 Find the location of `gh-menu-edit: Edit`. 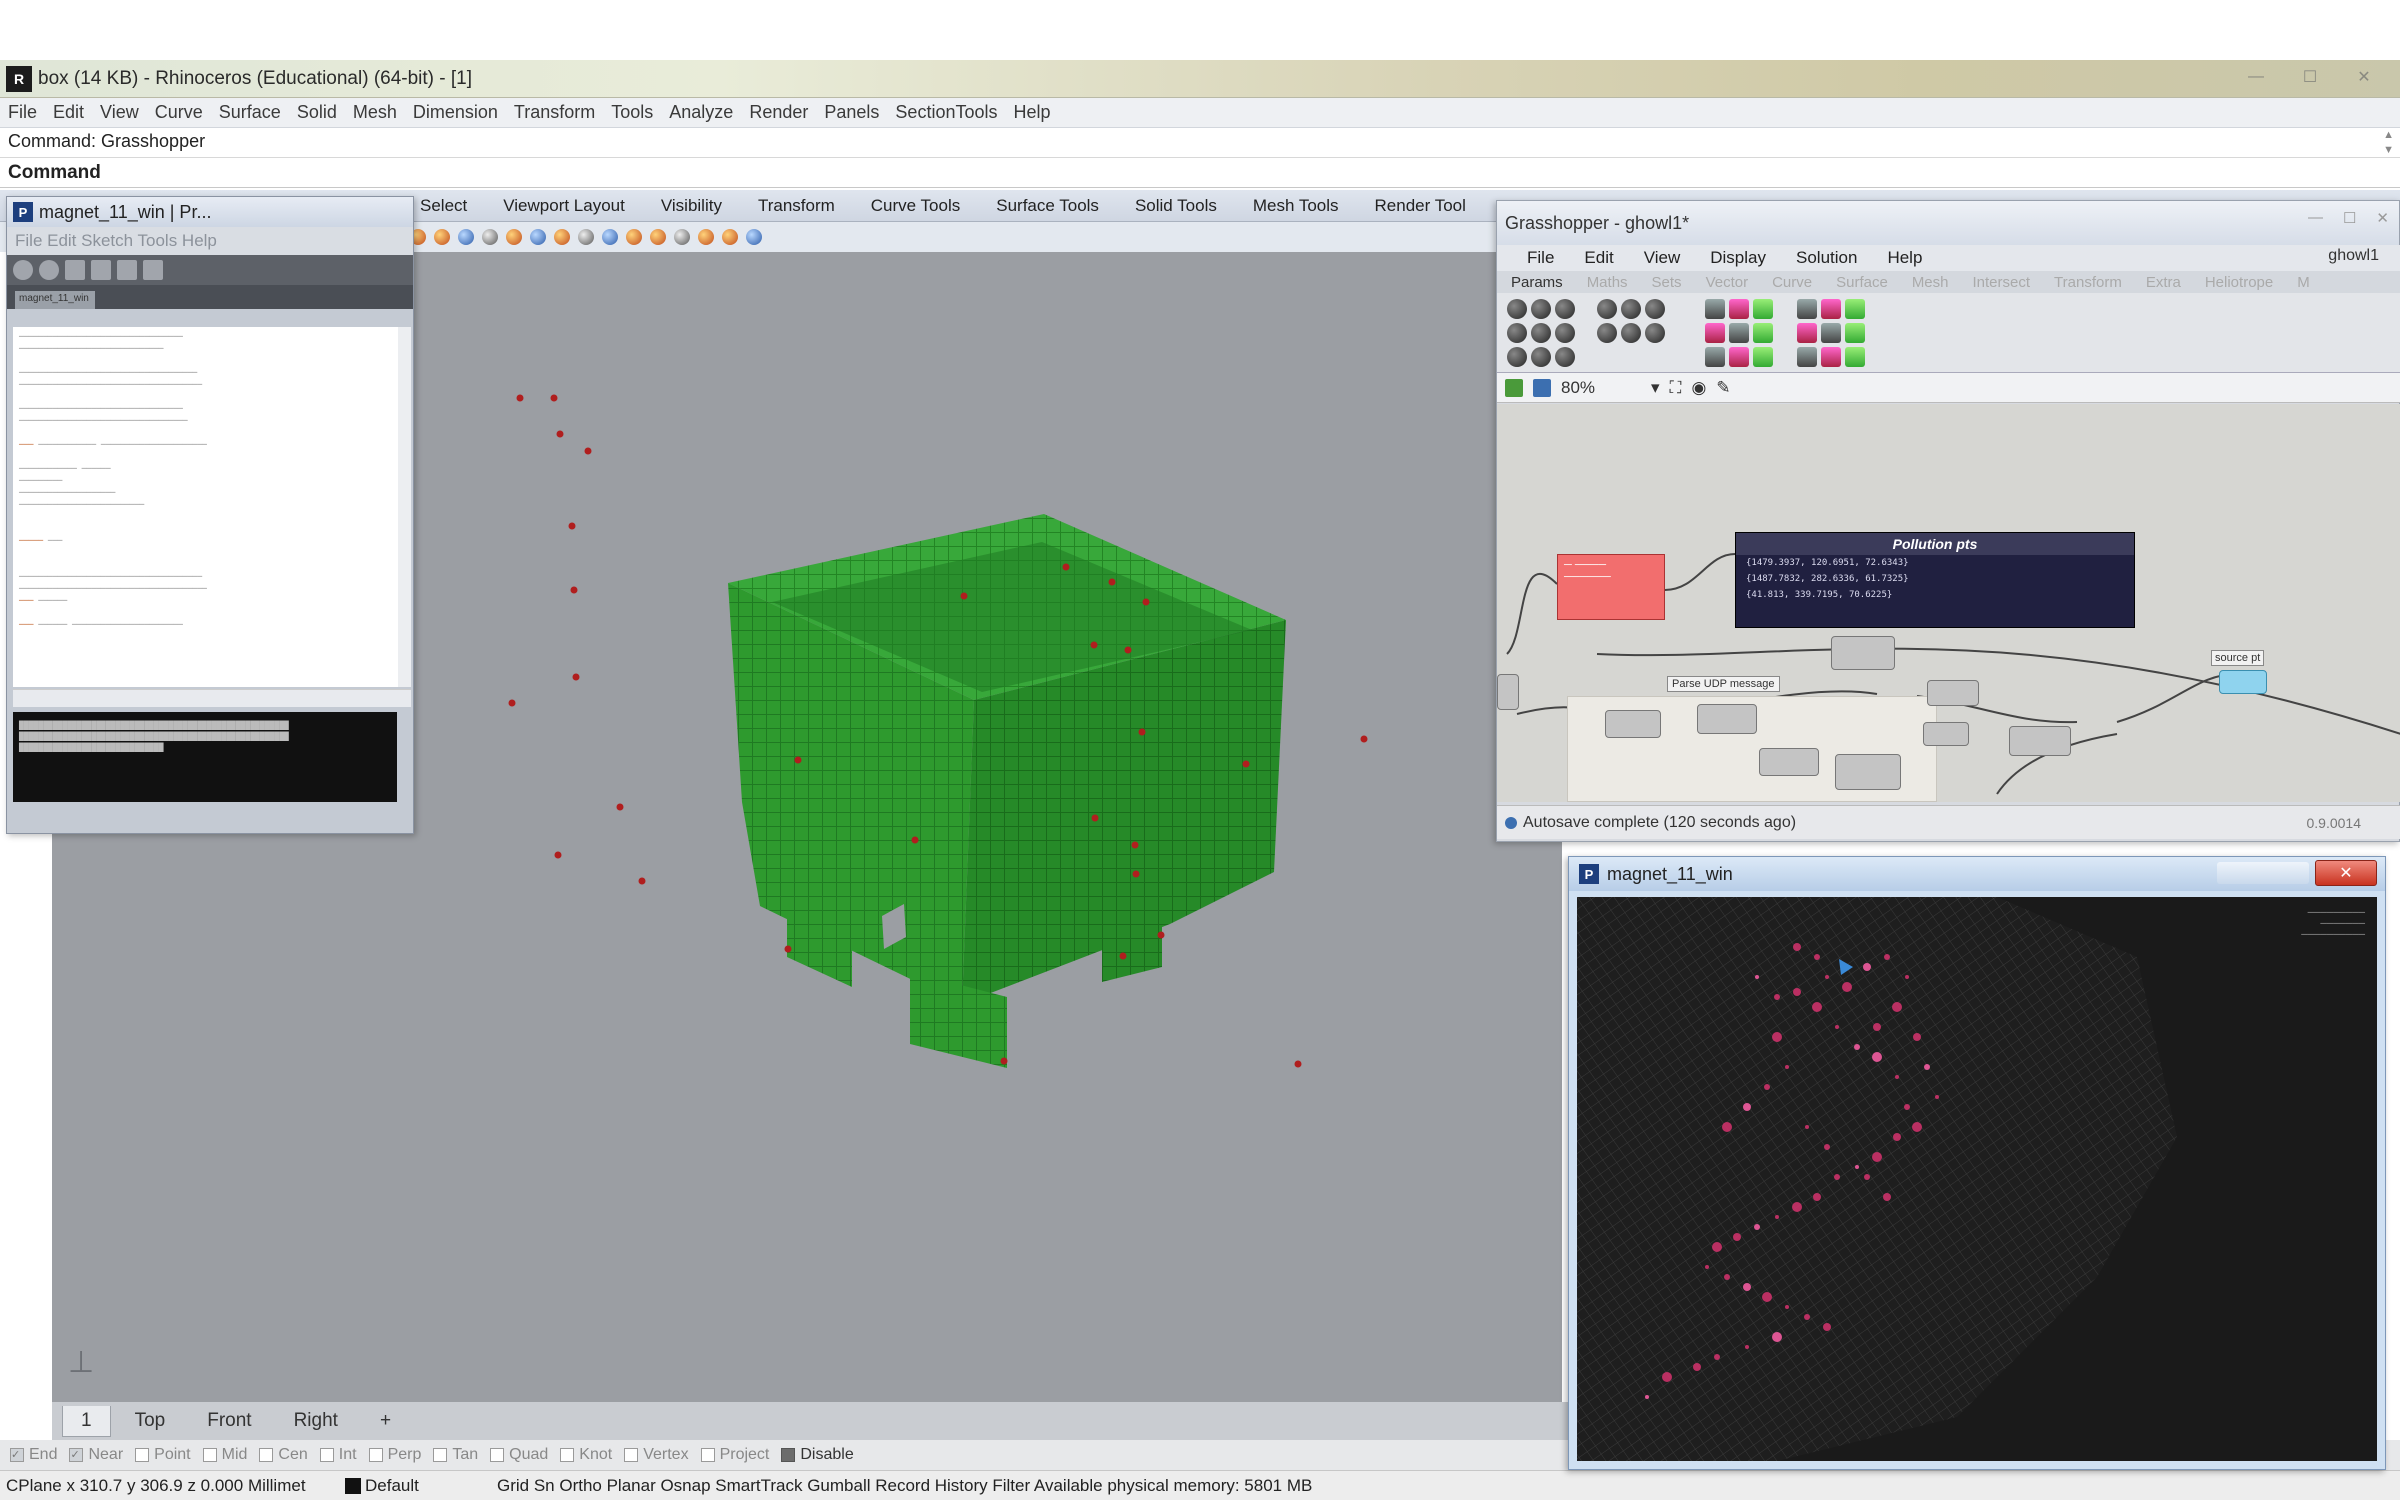

gh-menu-edit: Edit is located at coordinates (1598, 258).